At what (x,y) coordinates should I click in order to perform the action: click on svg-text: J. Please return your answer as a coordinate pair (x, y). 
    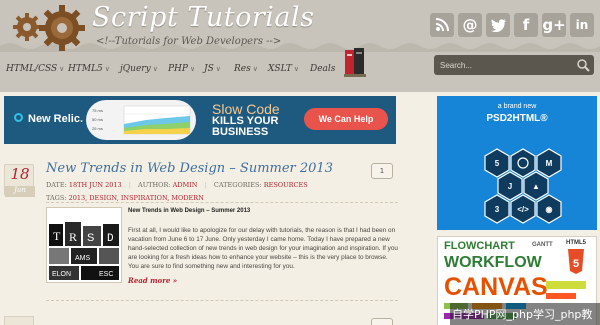
    Looking at the image, I should click on (510, 186).